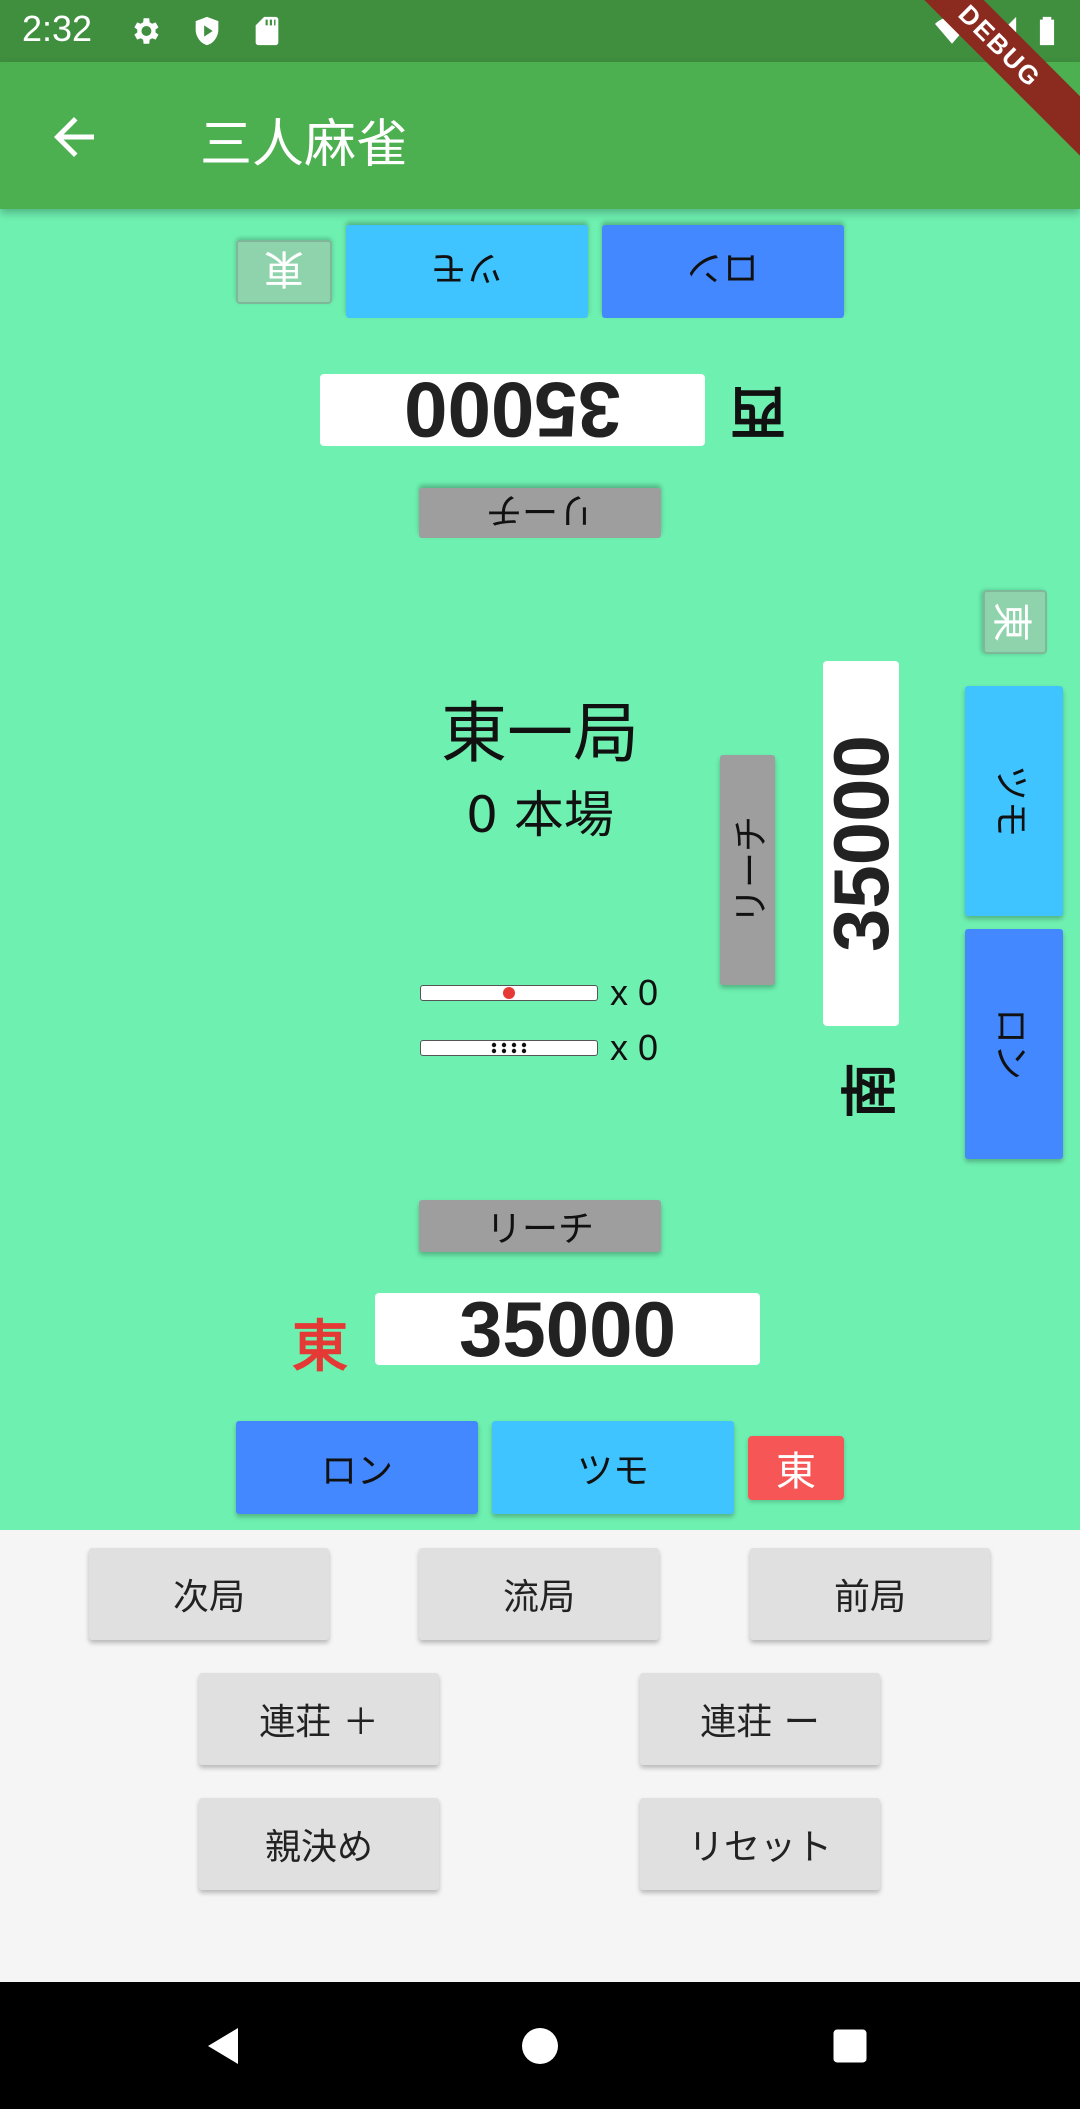 The height and width of the screenshot is (2109, 1080). What do you see at coordinates (146, 31) in the screenshot?
I see `gear-icon` at bounding box center [146, 31].